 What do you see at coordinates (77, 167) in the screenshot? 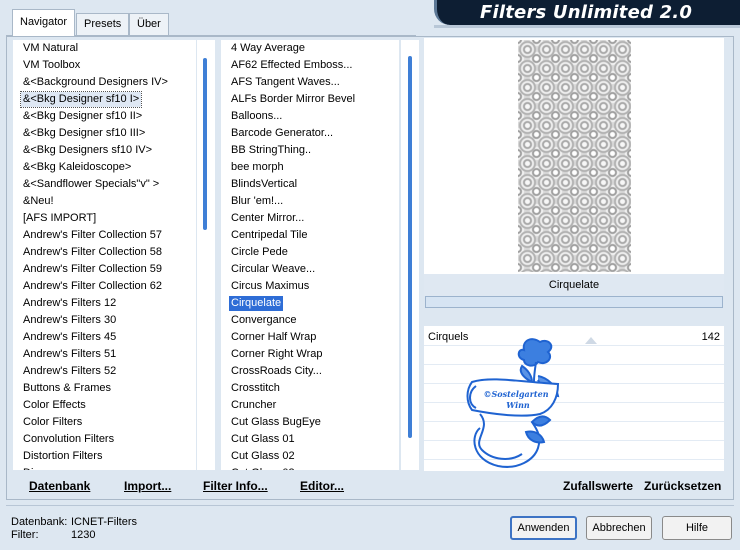
I see `category-list-item: &<Bkg Kaleidoscope>` at bounding box center [77, 167].